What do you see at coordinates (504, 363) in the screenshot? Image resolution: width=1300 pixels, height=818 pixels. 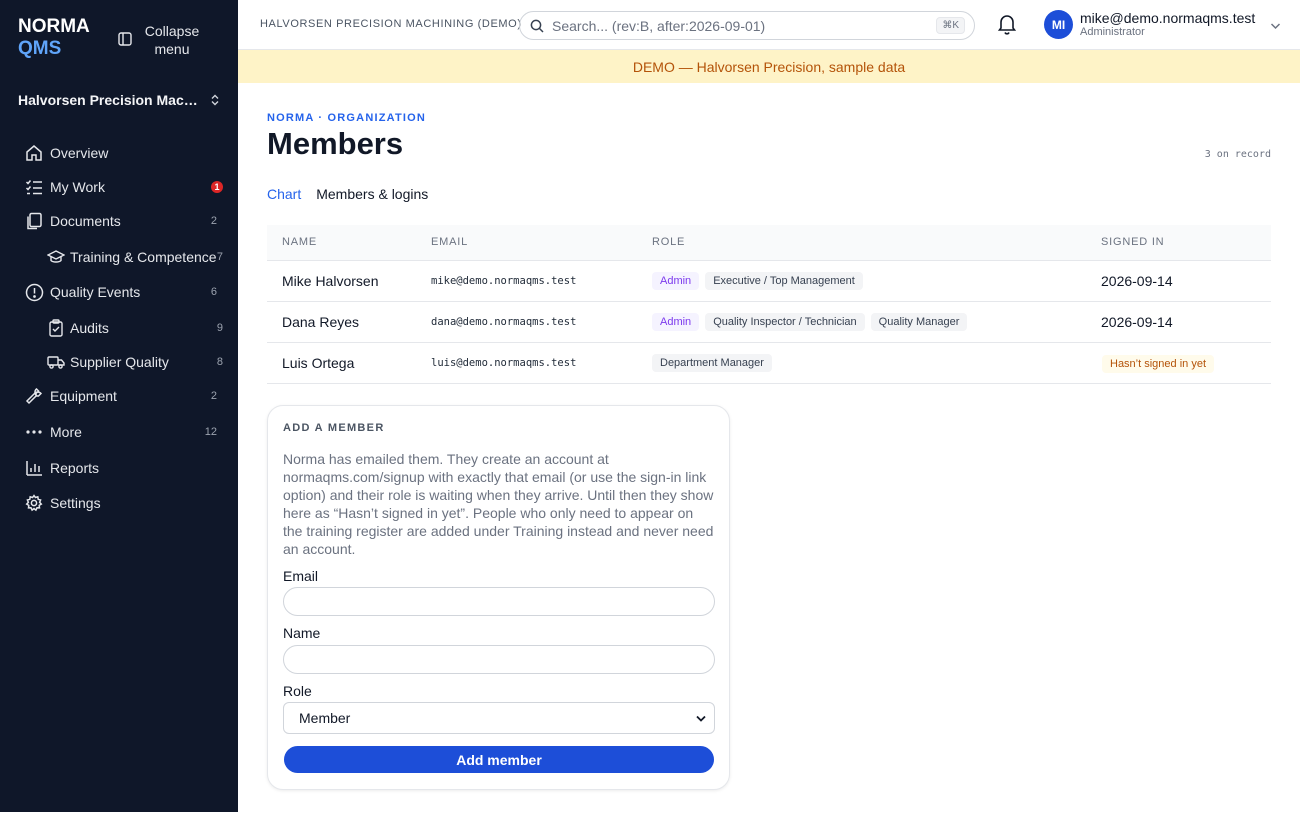 I see `member-email: luis@demo.normaqms.test` at bounding box center [504, 363].